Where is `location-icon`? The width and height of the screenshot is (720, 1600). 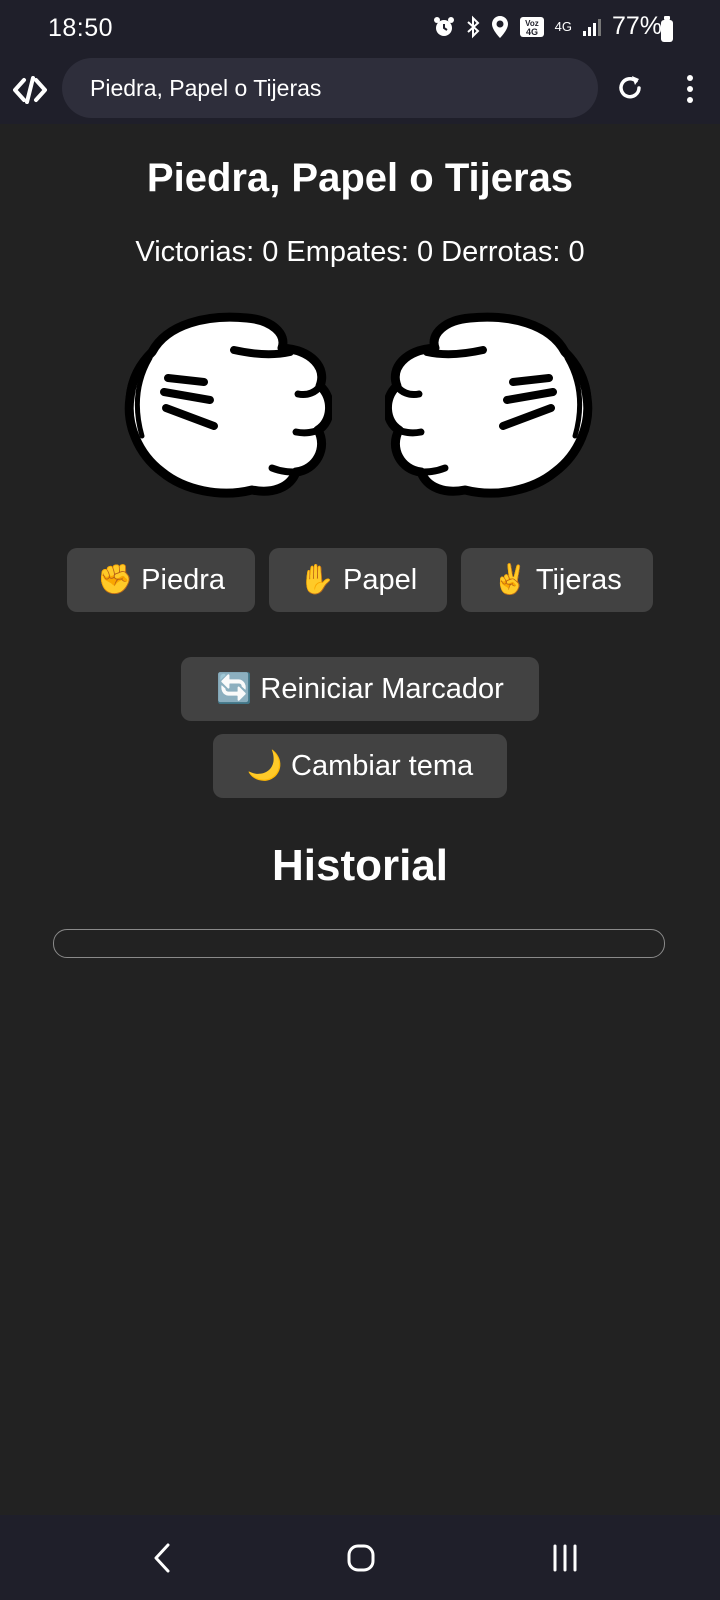 location-icon is located at coordinates (499, 26).